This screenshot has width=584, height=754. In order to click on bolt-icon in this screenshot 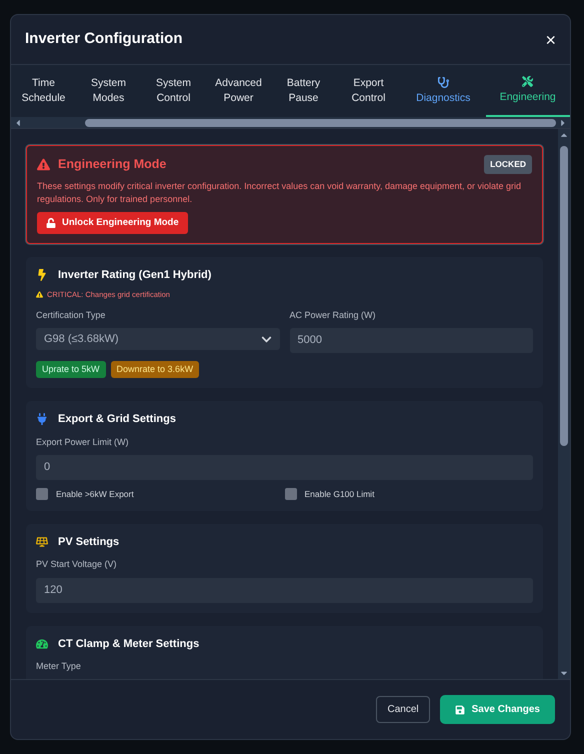, I will do `click(42, 275)`.